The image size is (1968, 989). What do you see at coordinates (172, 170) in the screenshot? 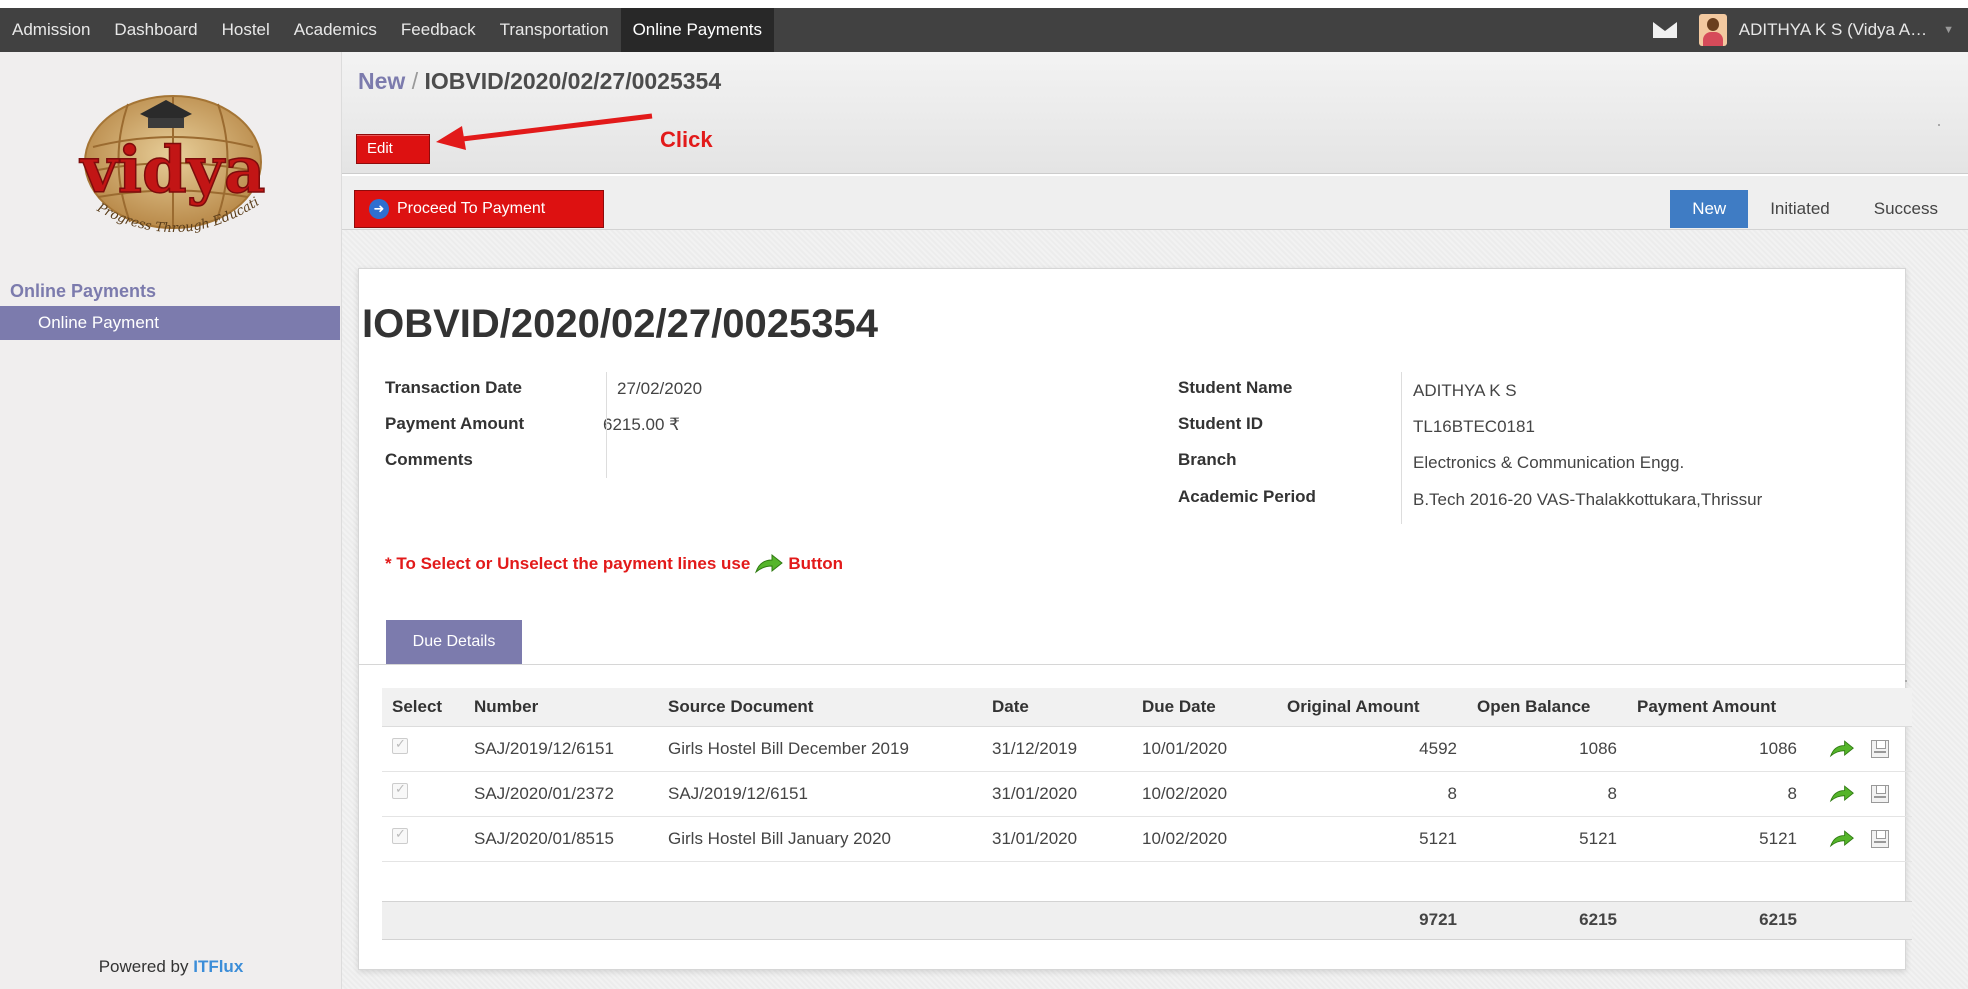
I see `svg-text: vidya` at bounding box center [172, 170].